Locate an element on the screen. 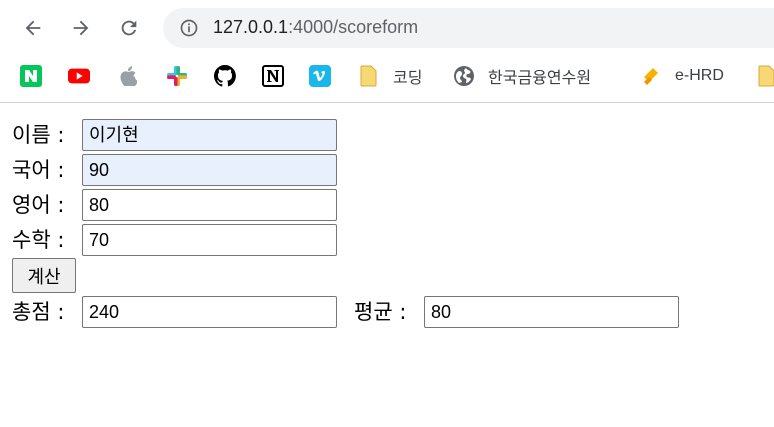 The width and height of the screenshot is (774, 427). bookmark-vimeo is located at coordinates (320, 76).